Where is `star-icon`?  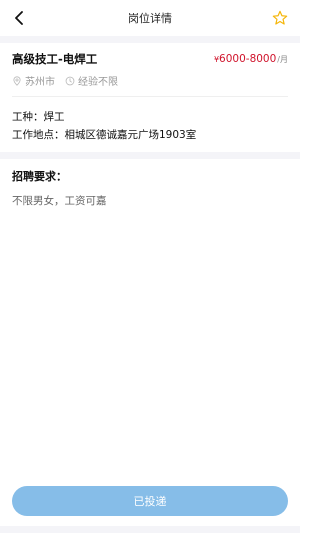
star-icon is located at coordinates (280, 17).